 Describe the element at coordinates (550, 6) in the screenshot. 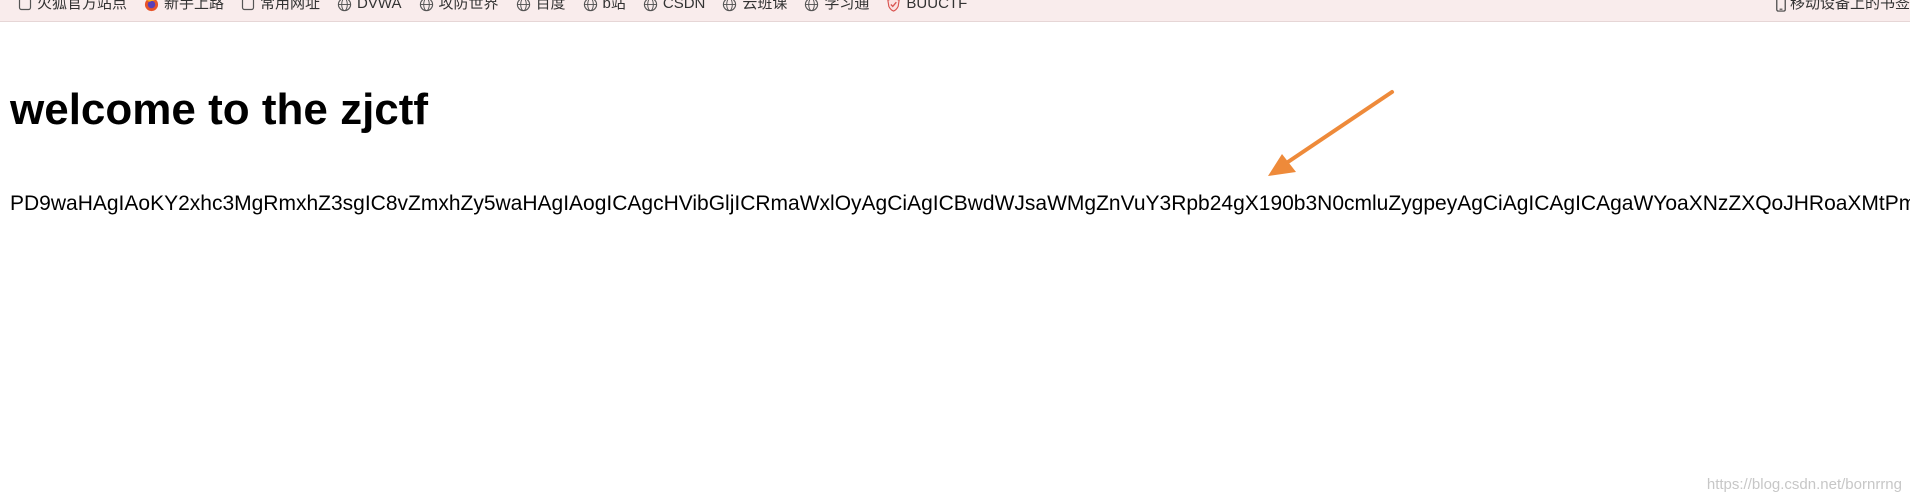

I see `bookmark-label: 百度` at that location.